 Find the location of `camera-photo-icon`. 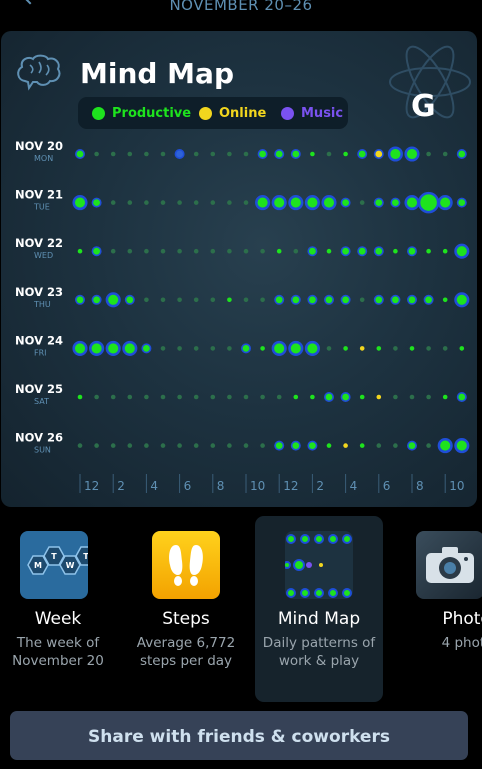

camera-photo-icon is located at coordinates (449, 565).